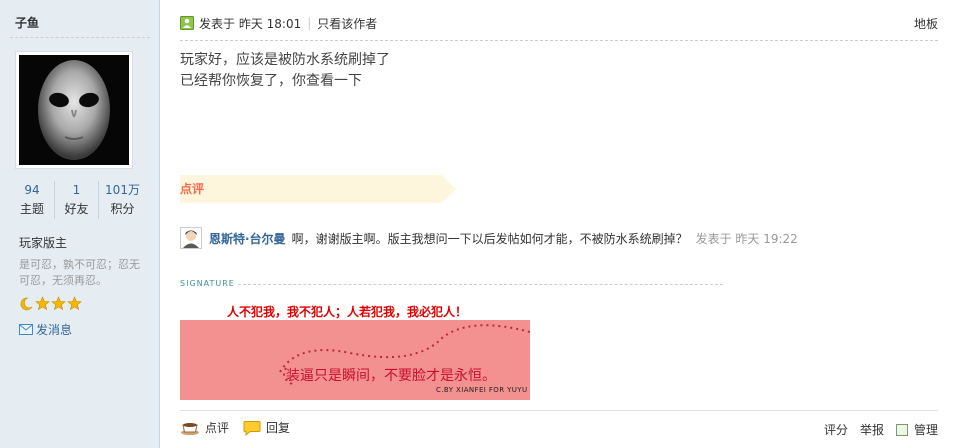 The height and width of the screenshot is (448, 956). What do you see at coordinates (872, 429) in the screenshot?
I see `report-link: 举报` at bounding box center [872, 429].